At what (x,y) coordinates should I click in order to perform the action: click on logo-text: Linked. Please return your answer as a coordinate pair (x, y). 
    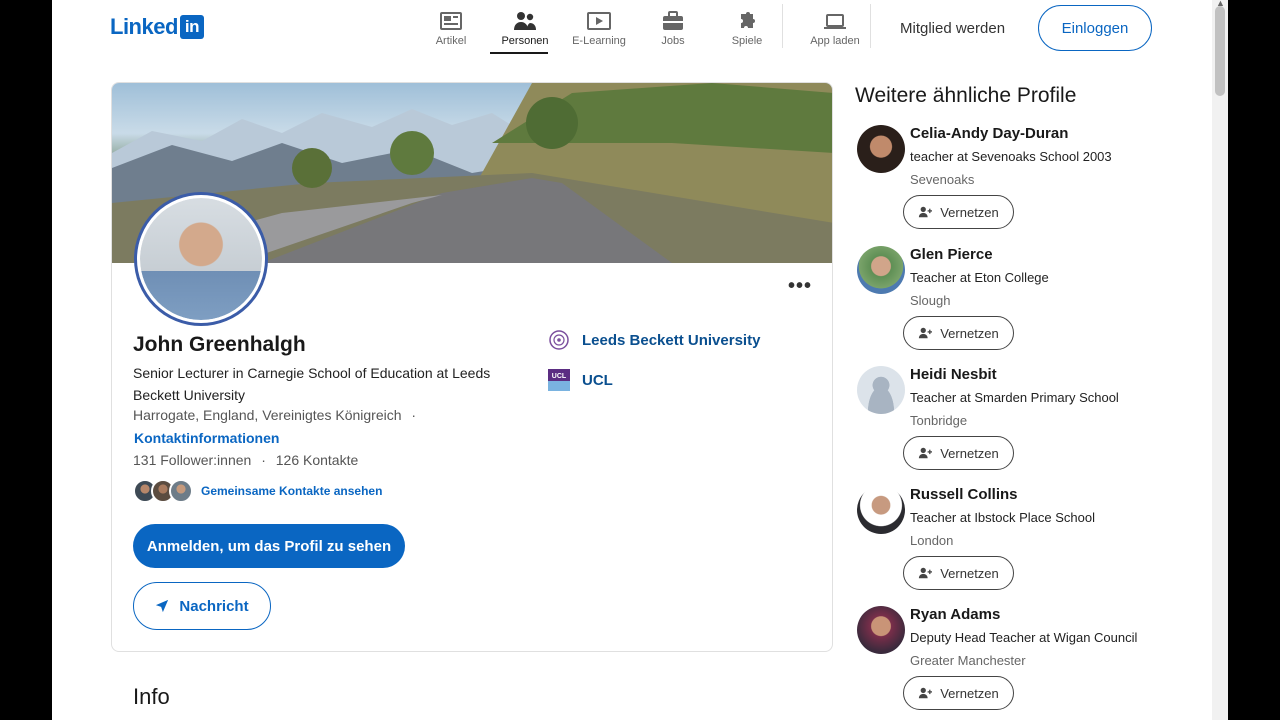
    Looking at the image, I should click on (144, 26).